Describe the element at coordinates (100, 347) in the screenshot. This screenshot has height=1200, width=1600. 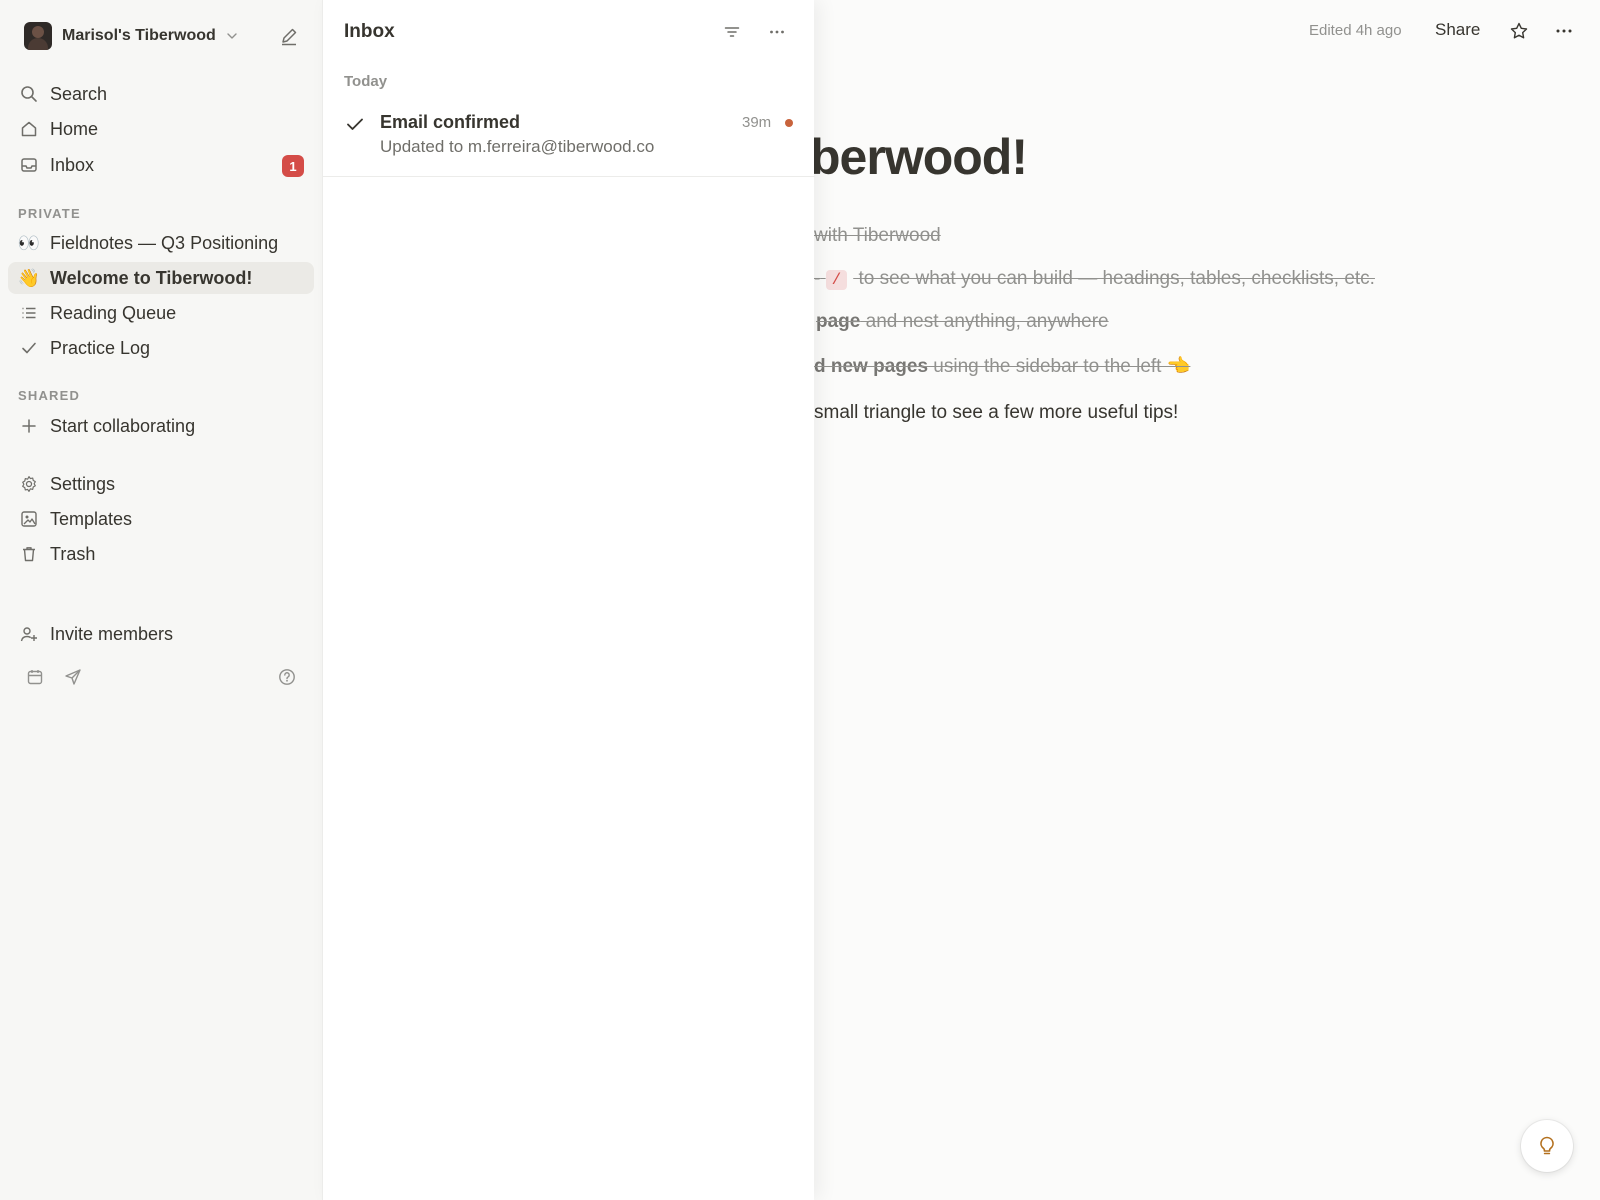
I see `sidebar-item-label: Practice Log` at that location.